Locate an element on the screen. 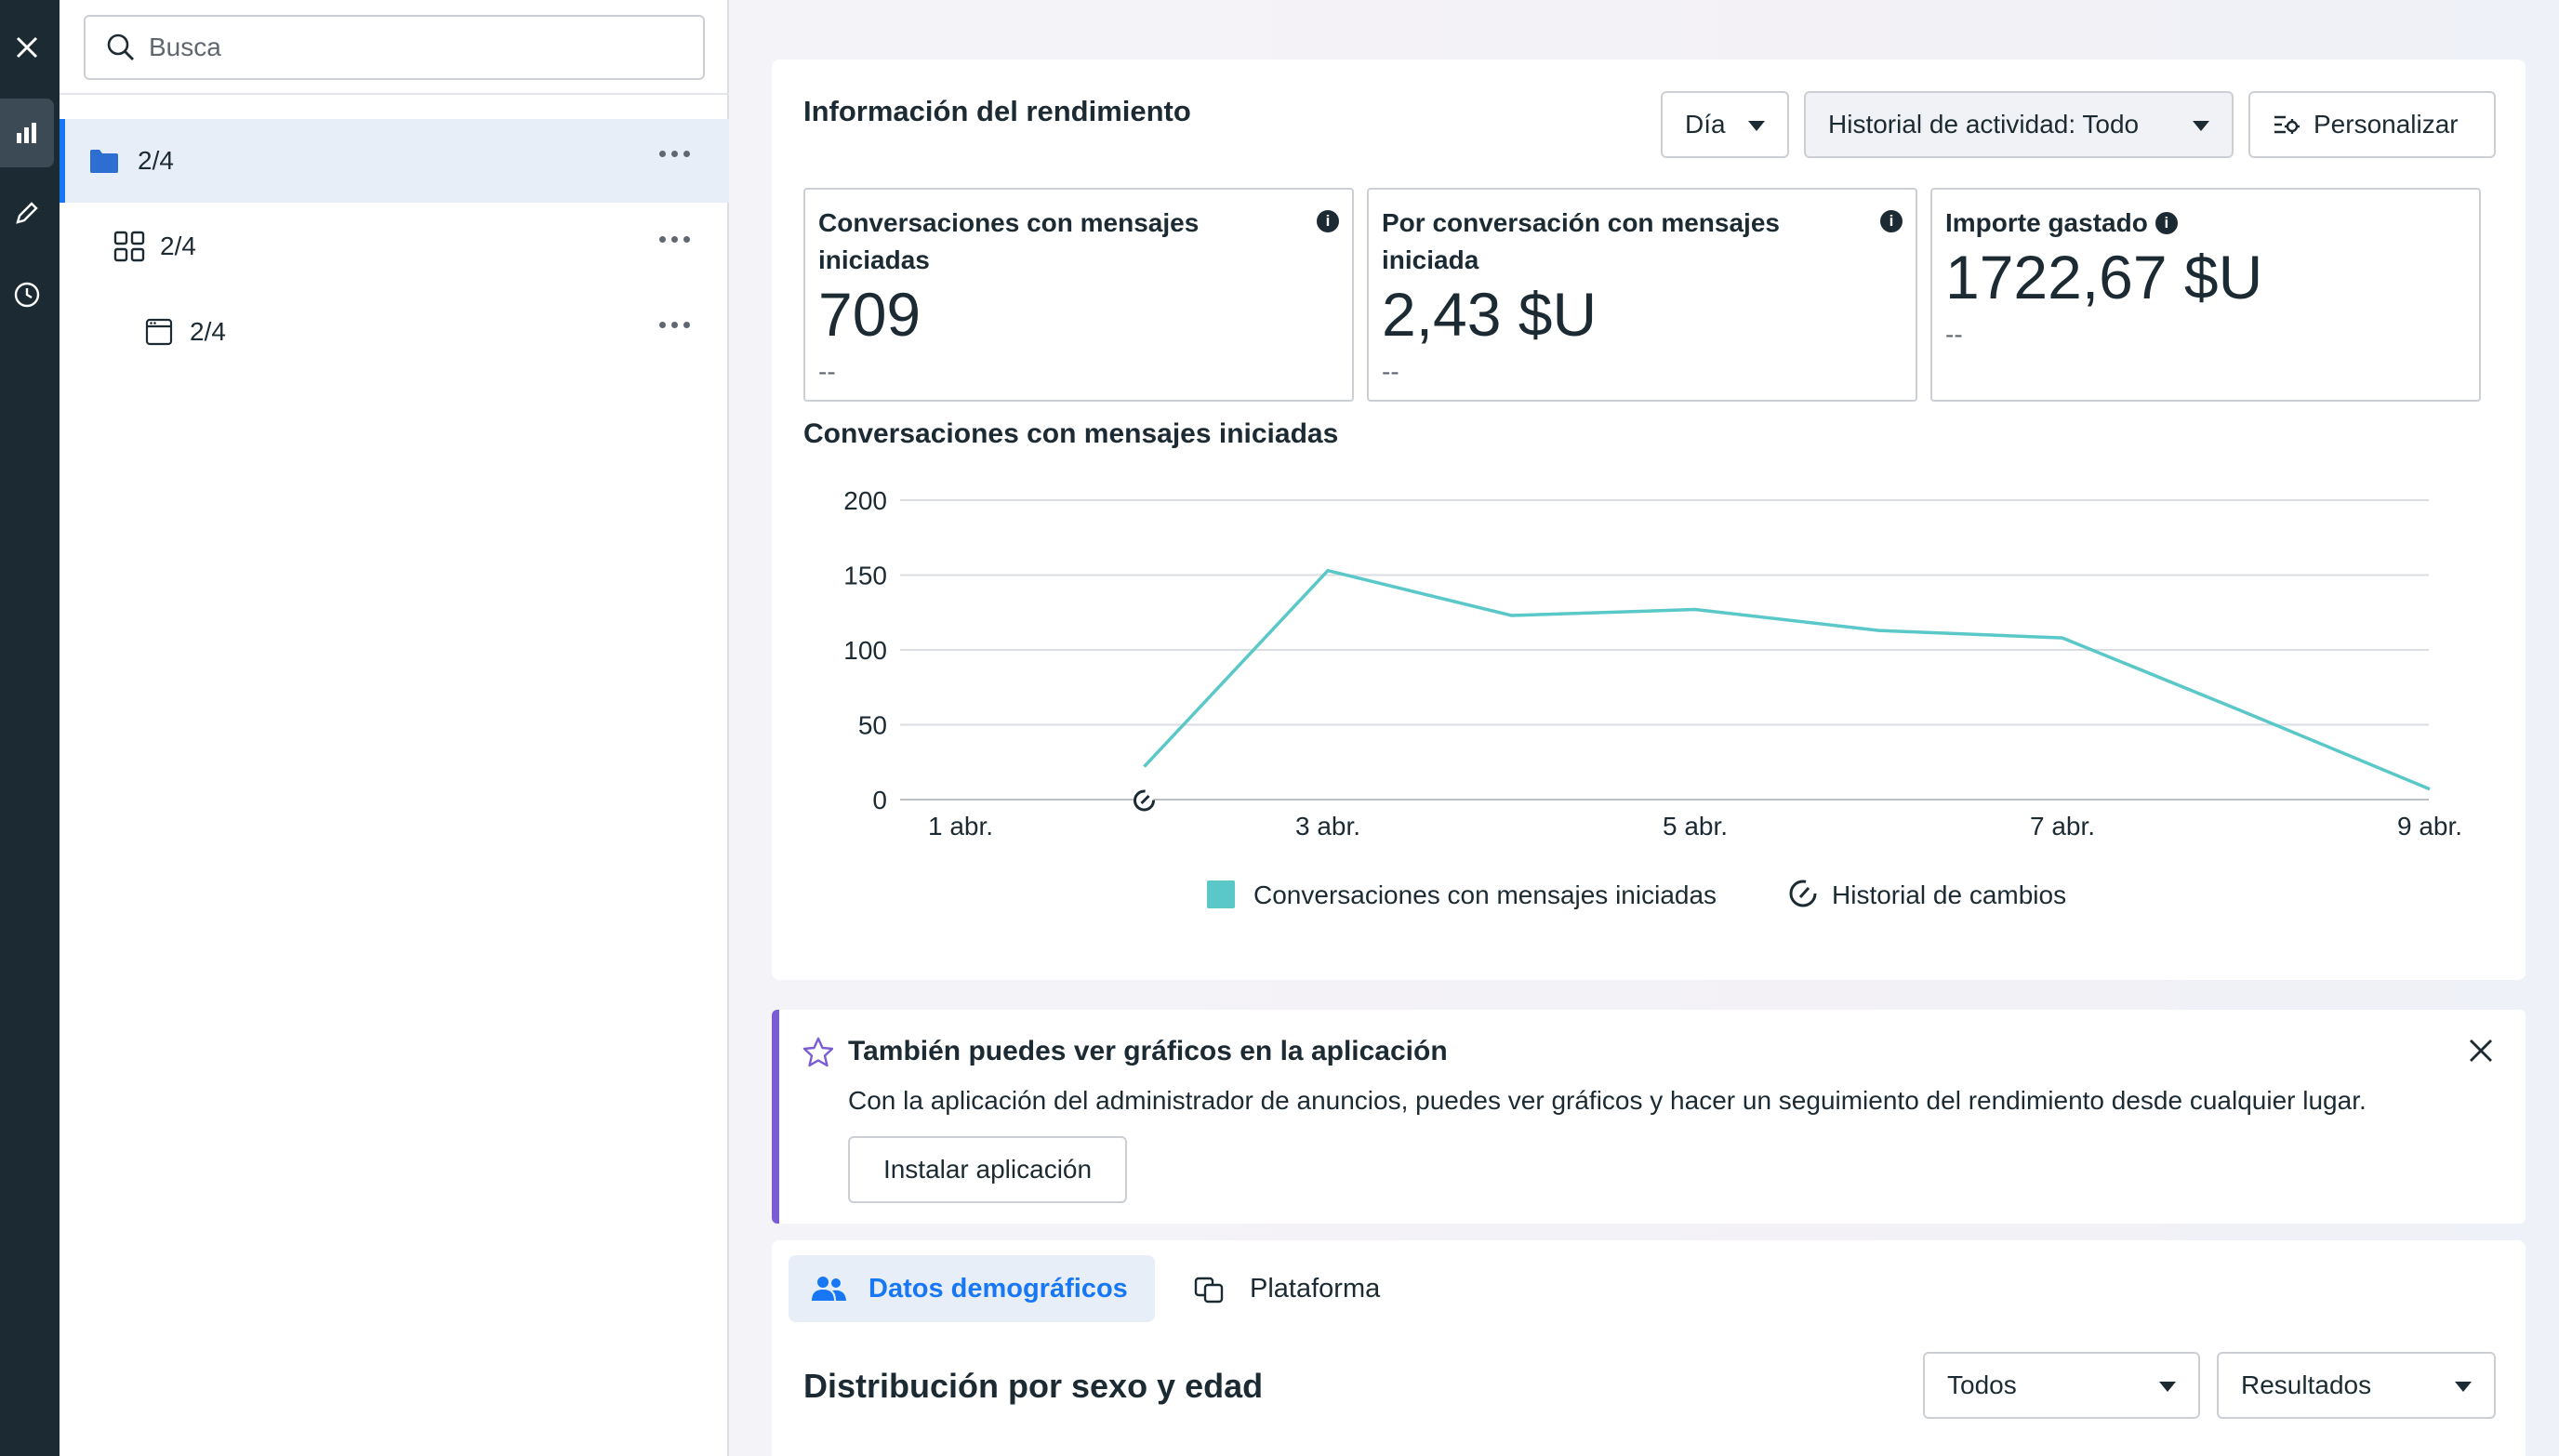 The width and height of the screenshot is (2559, 1456). star-icon is located at coordinates (818, 1052).